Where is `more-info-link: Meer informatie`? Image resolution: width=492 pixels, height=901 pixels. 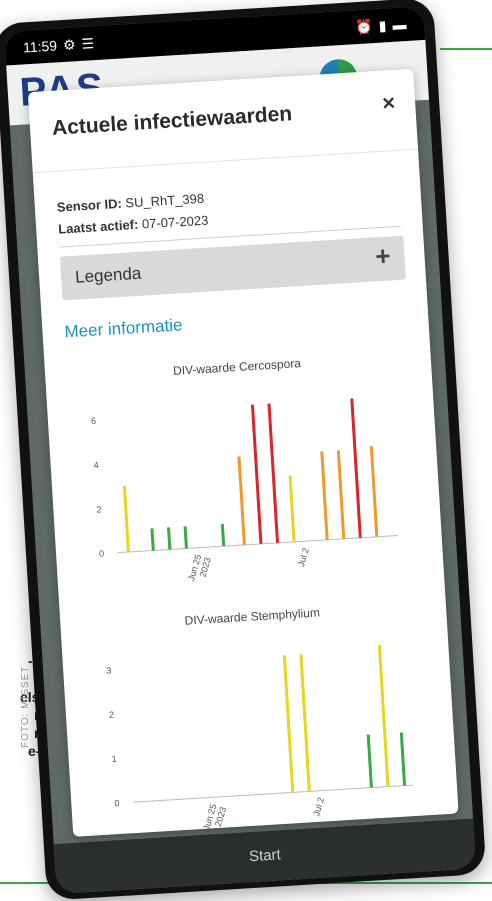 more-info-link: Meer informatie is located at coordinates (123, 328).